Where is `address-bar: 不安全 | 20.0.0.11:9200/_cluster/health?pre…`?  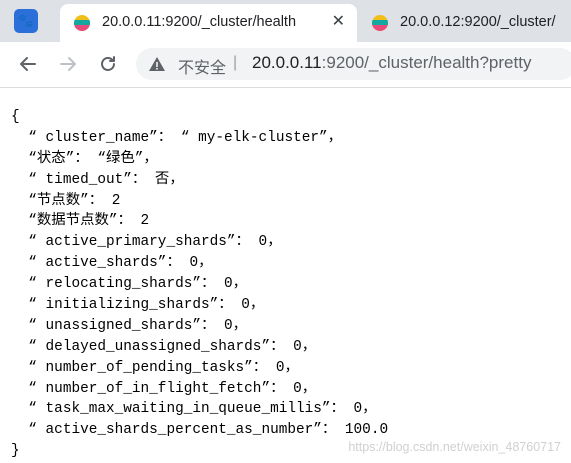 address-bar: 不安全 | 20.0.0.11:9200/_cluster/health?pre… is located at coordinates (353, 64).